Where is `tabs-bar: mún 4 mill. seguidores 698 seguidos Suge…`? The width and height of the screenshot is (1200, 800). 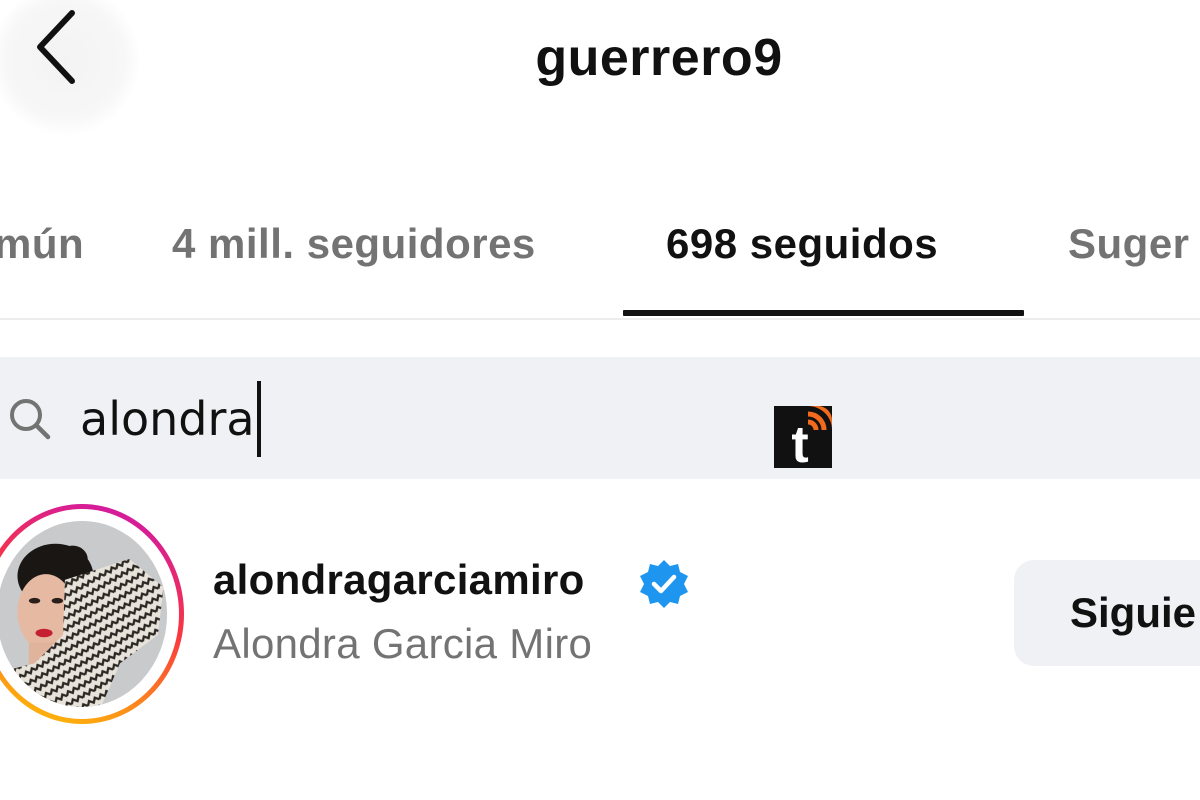 tabs-bar: mún 4 mill. seguidores 698 seguidos Suge… is located at coordinates (600, 265).